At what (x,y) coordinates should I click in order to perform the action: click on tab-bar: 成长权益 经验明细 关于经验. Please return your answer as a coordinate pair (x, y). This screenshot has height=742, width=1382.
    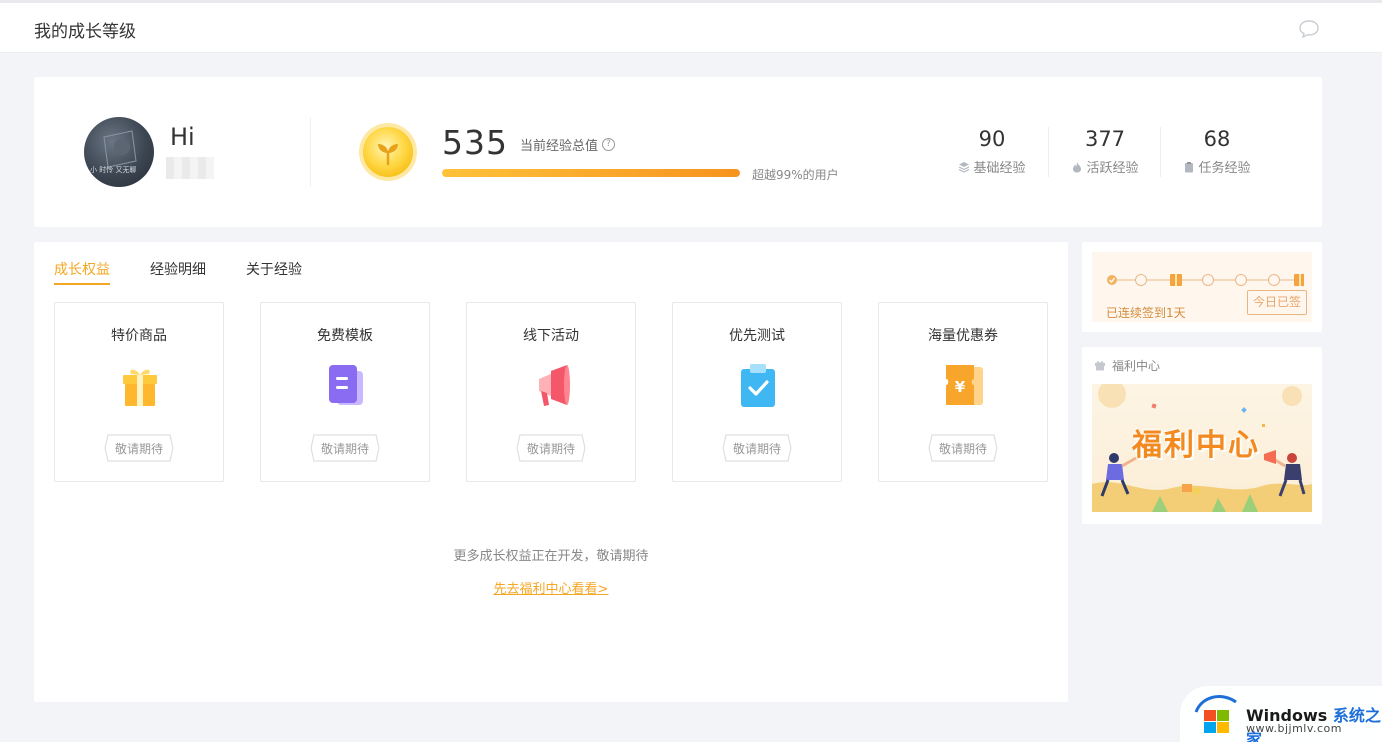
    Looking at the image, I should click on (178, 272).